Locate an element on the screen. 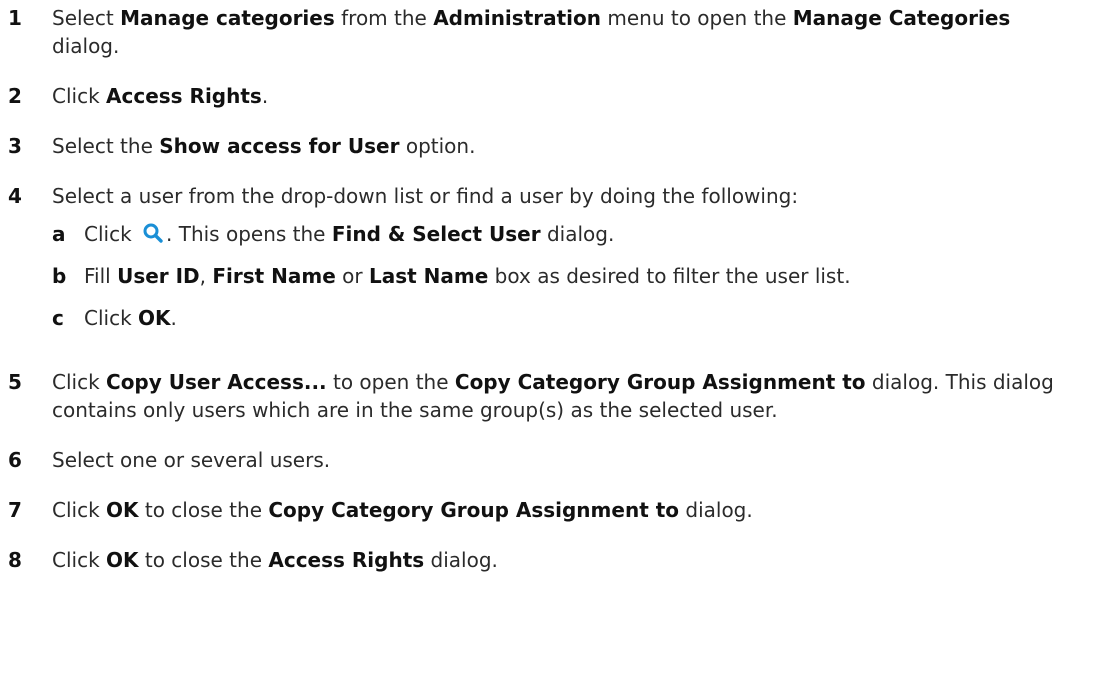 Image resolution: width=1105 pixels, height=673 pixels. step-6: 6 Select one or several users. is located at coordinates (552, 460).